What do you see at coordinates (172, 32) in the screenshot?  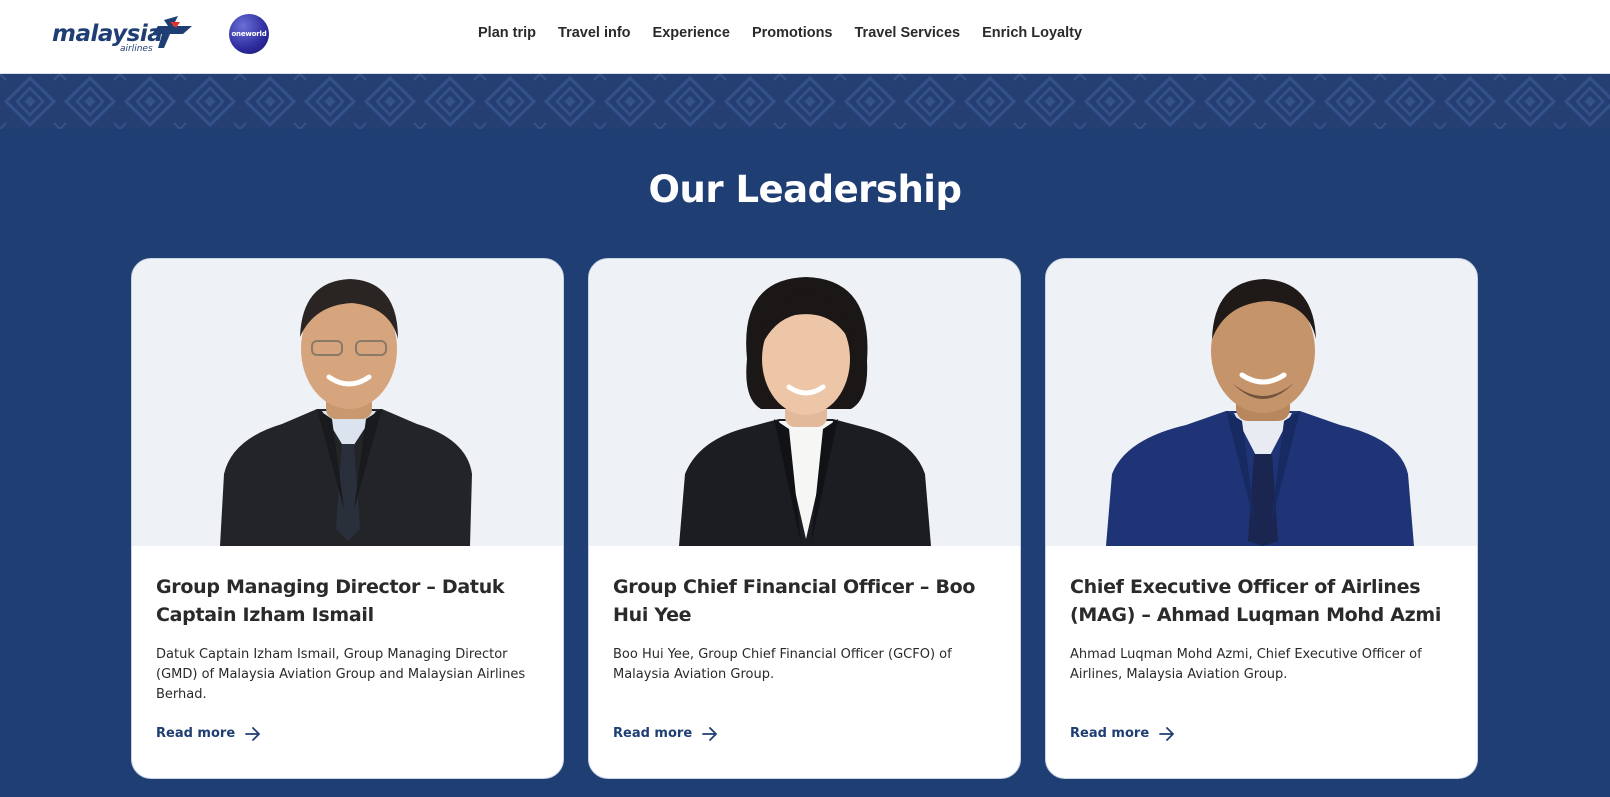 I see `kite-logo-icon` at bounding box center [172, 32].